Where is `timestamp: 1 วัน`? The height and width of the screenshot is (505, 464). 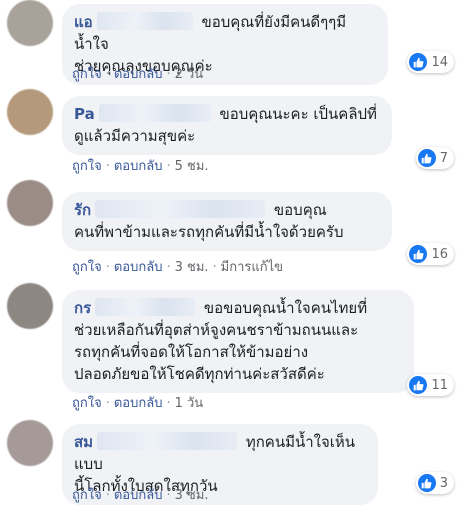 timestamp: 1 วัน is located at coordinates (189, 403).